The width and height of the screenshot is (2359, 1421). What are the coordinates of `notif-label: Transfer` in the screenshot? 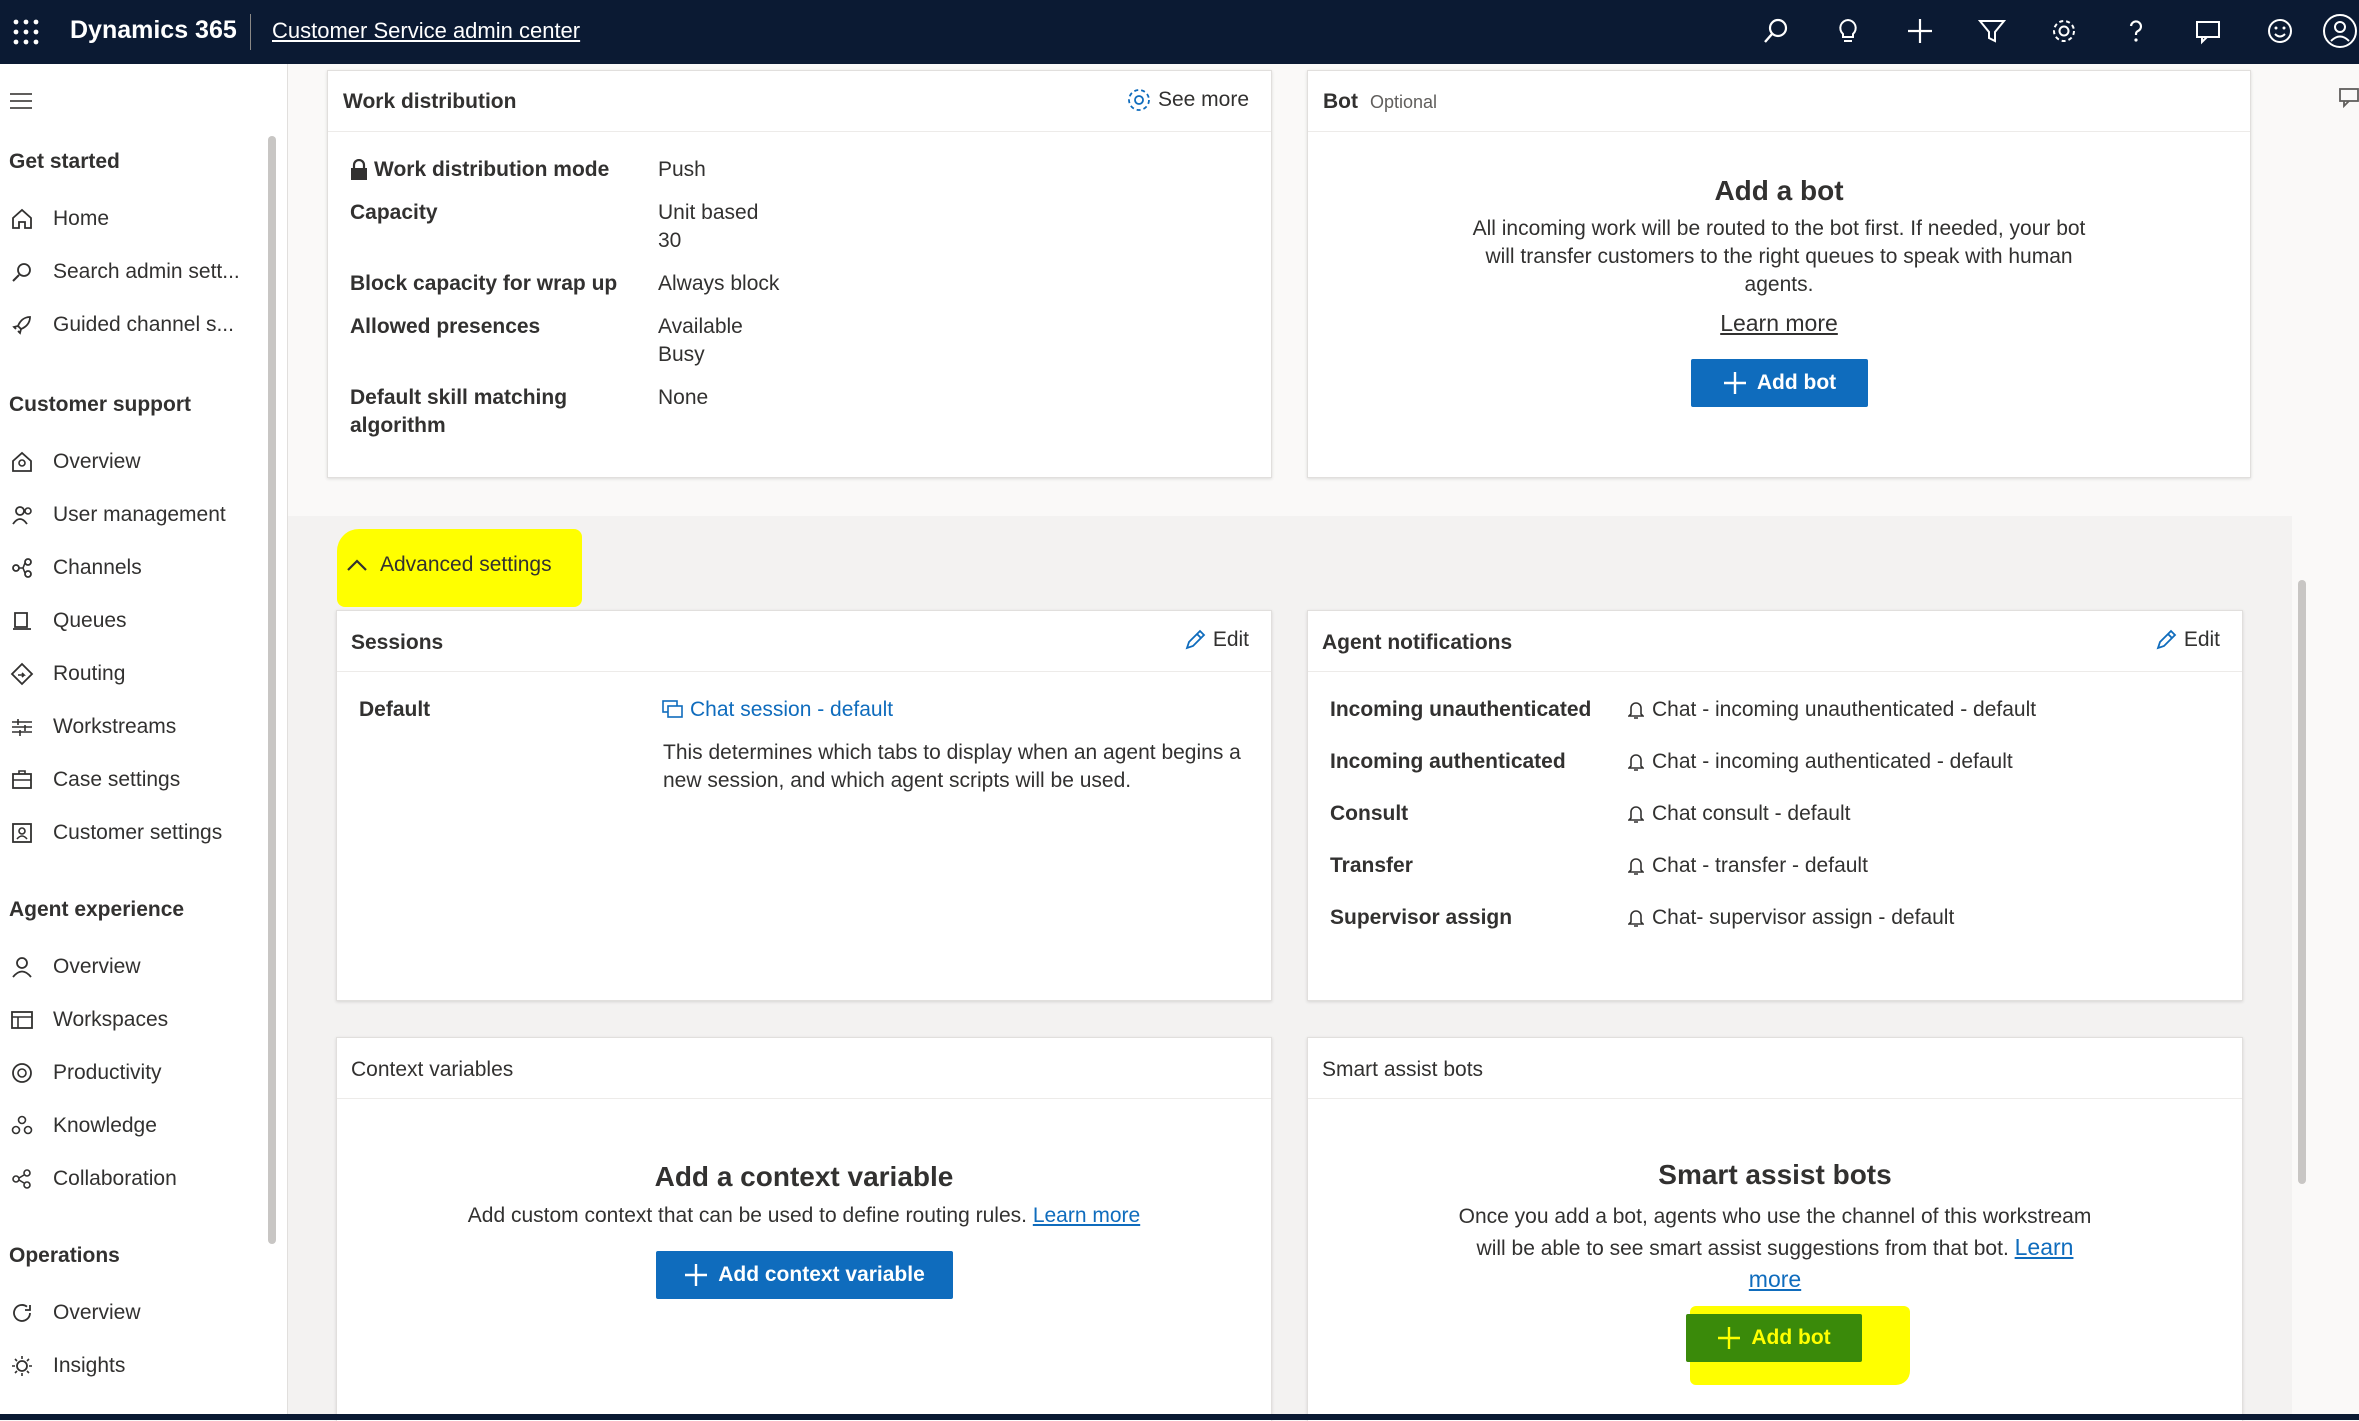 It's located at (1371, 865).